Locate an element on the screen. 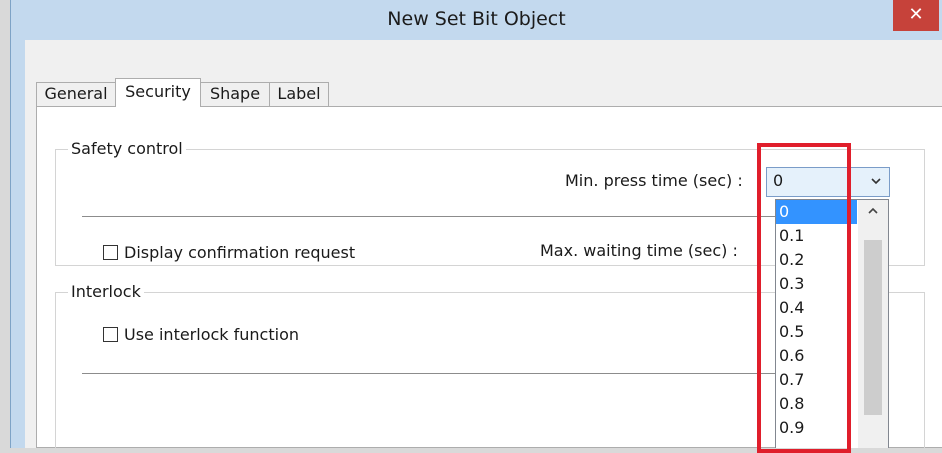 The image size is (942, 453). min-press-time-value: 0 is located at coordinates (778, 180).